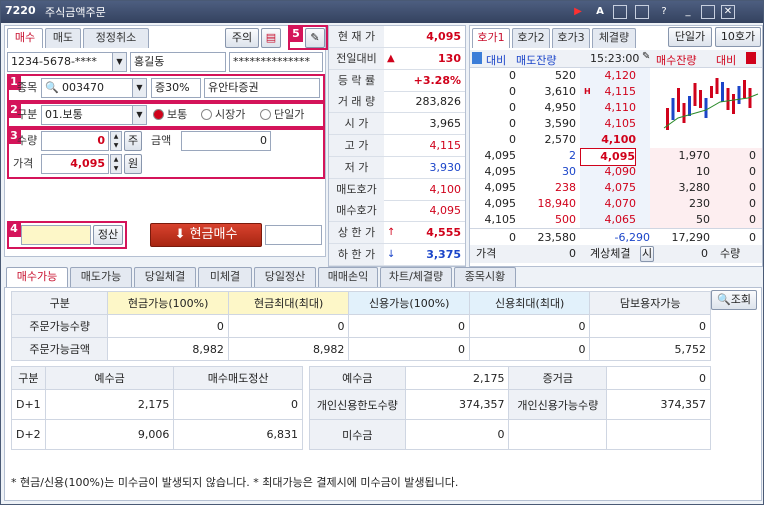 Image resolution: width=764 pixels, height=505 pixels. I want to click on close-icon: ✕, so click(728, 12).